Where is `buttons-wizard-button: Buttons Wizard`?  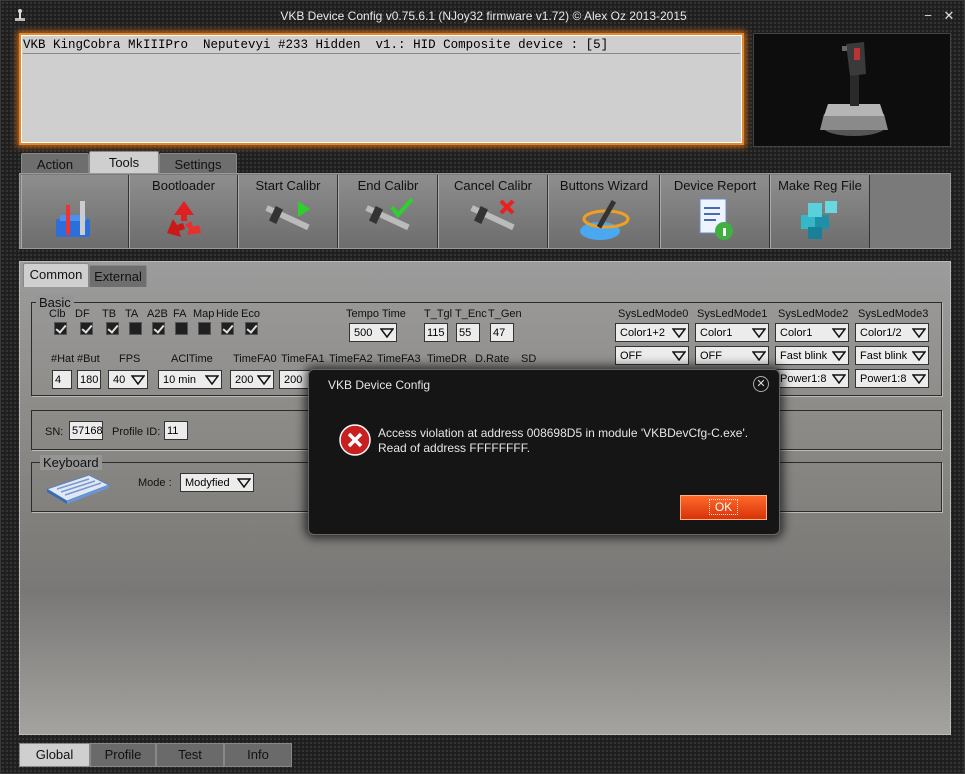
buttons-wizard-button: Buttons Wizard is located at coordinates (604, 211).